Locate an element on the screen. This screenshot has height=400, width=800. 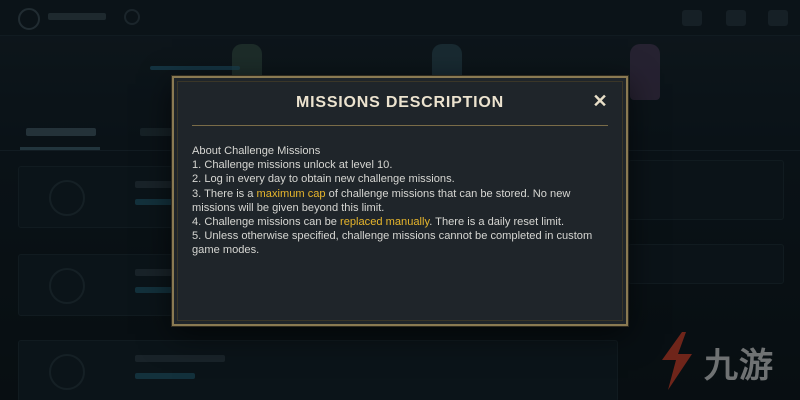
rule-highlight: maximum cap is located at coordinates (291, 193).